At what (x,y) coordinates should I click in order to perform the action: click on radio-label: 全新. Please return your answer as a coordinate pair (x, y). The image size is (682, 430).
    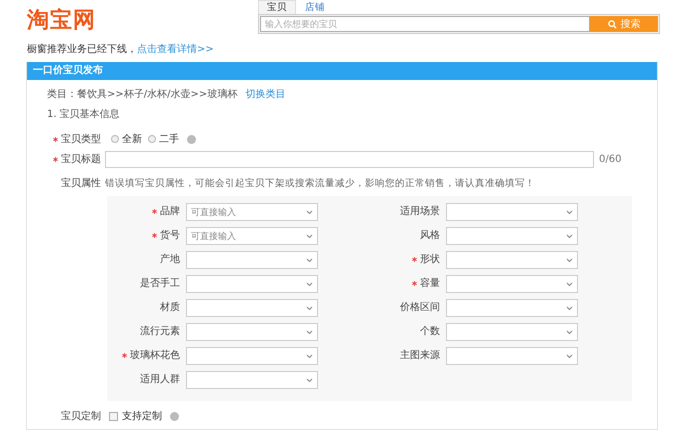
    Looking at the image, I should click on (132, 139).